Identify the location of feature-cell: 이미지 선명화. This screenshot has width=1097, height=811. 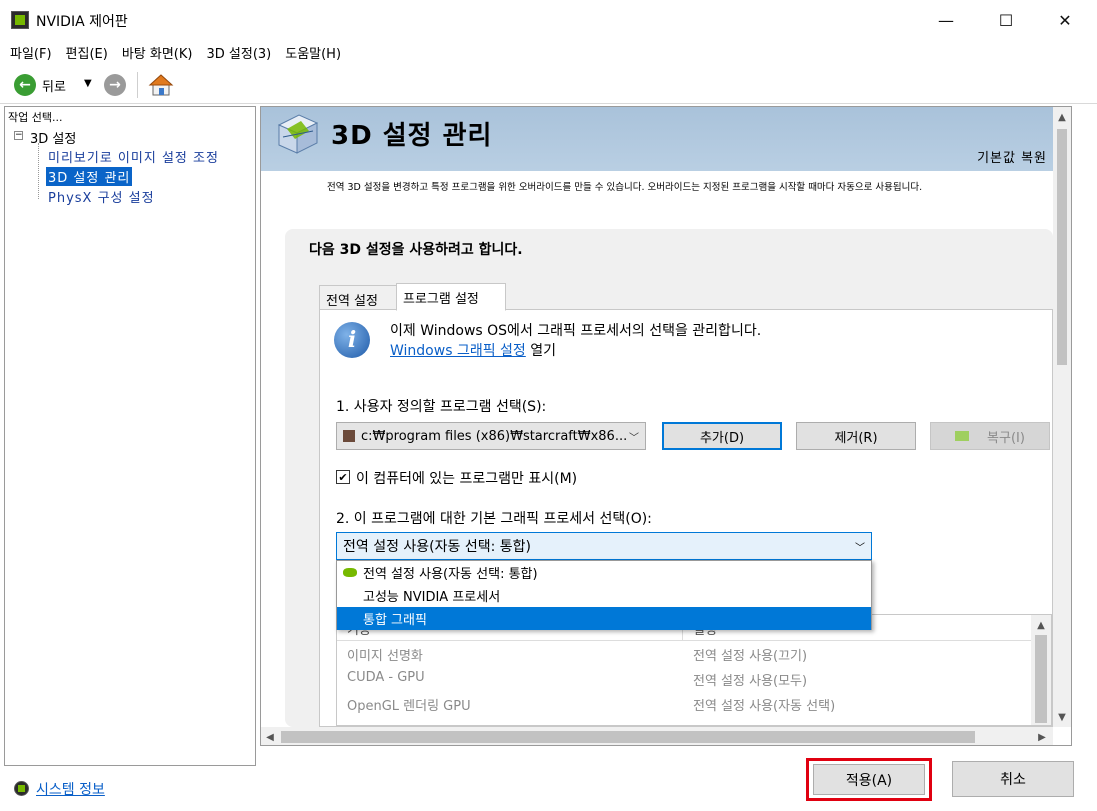
(385, 656).